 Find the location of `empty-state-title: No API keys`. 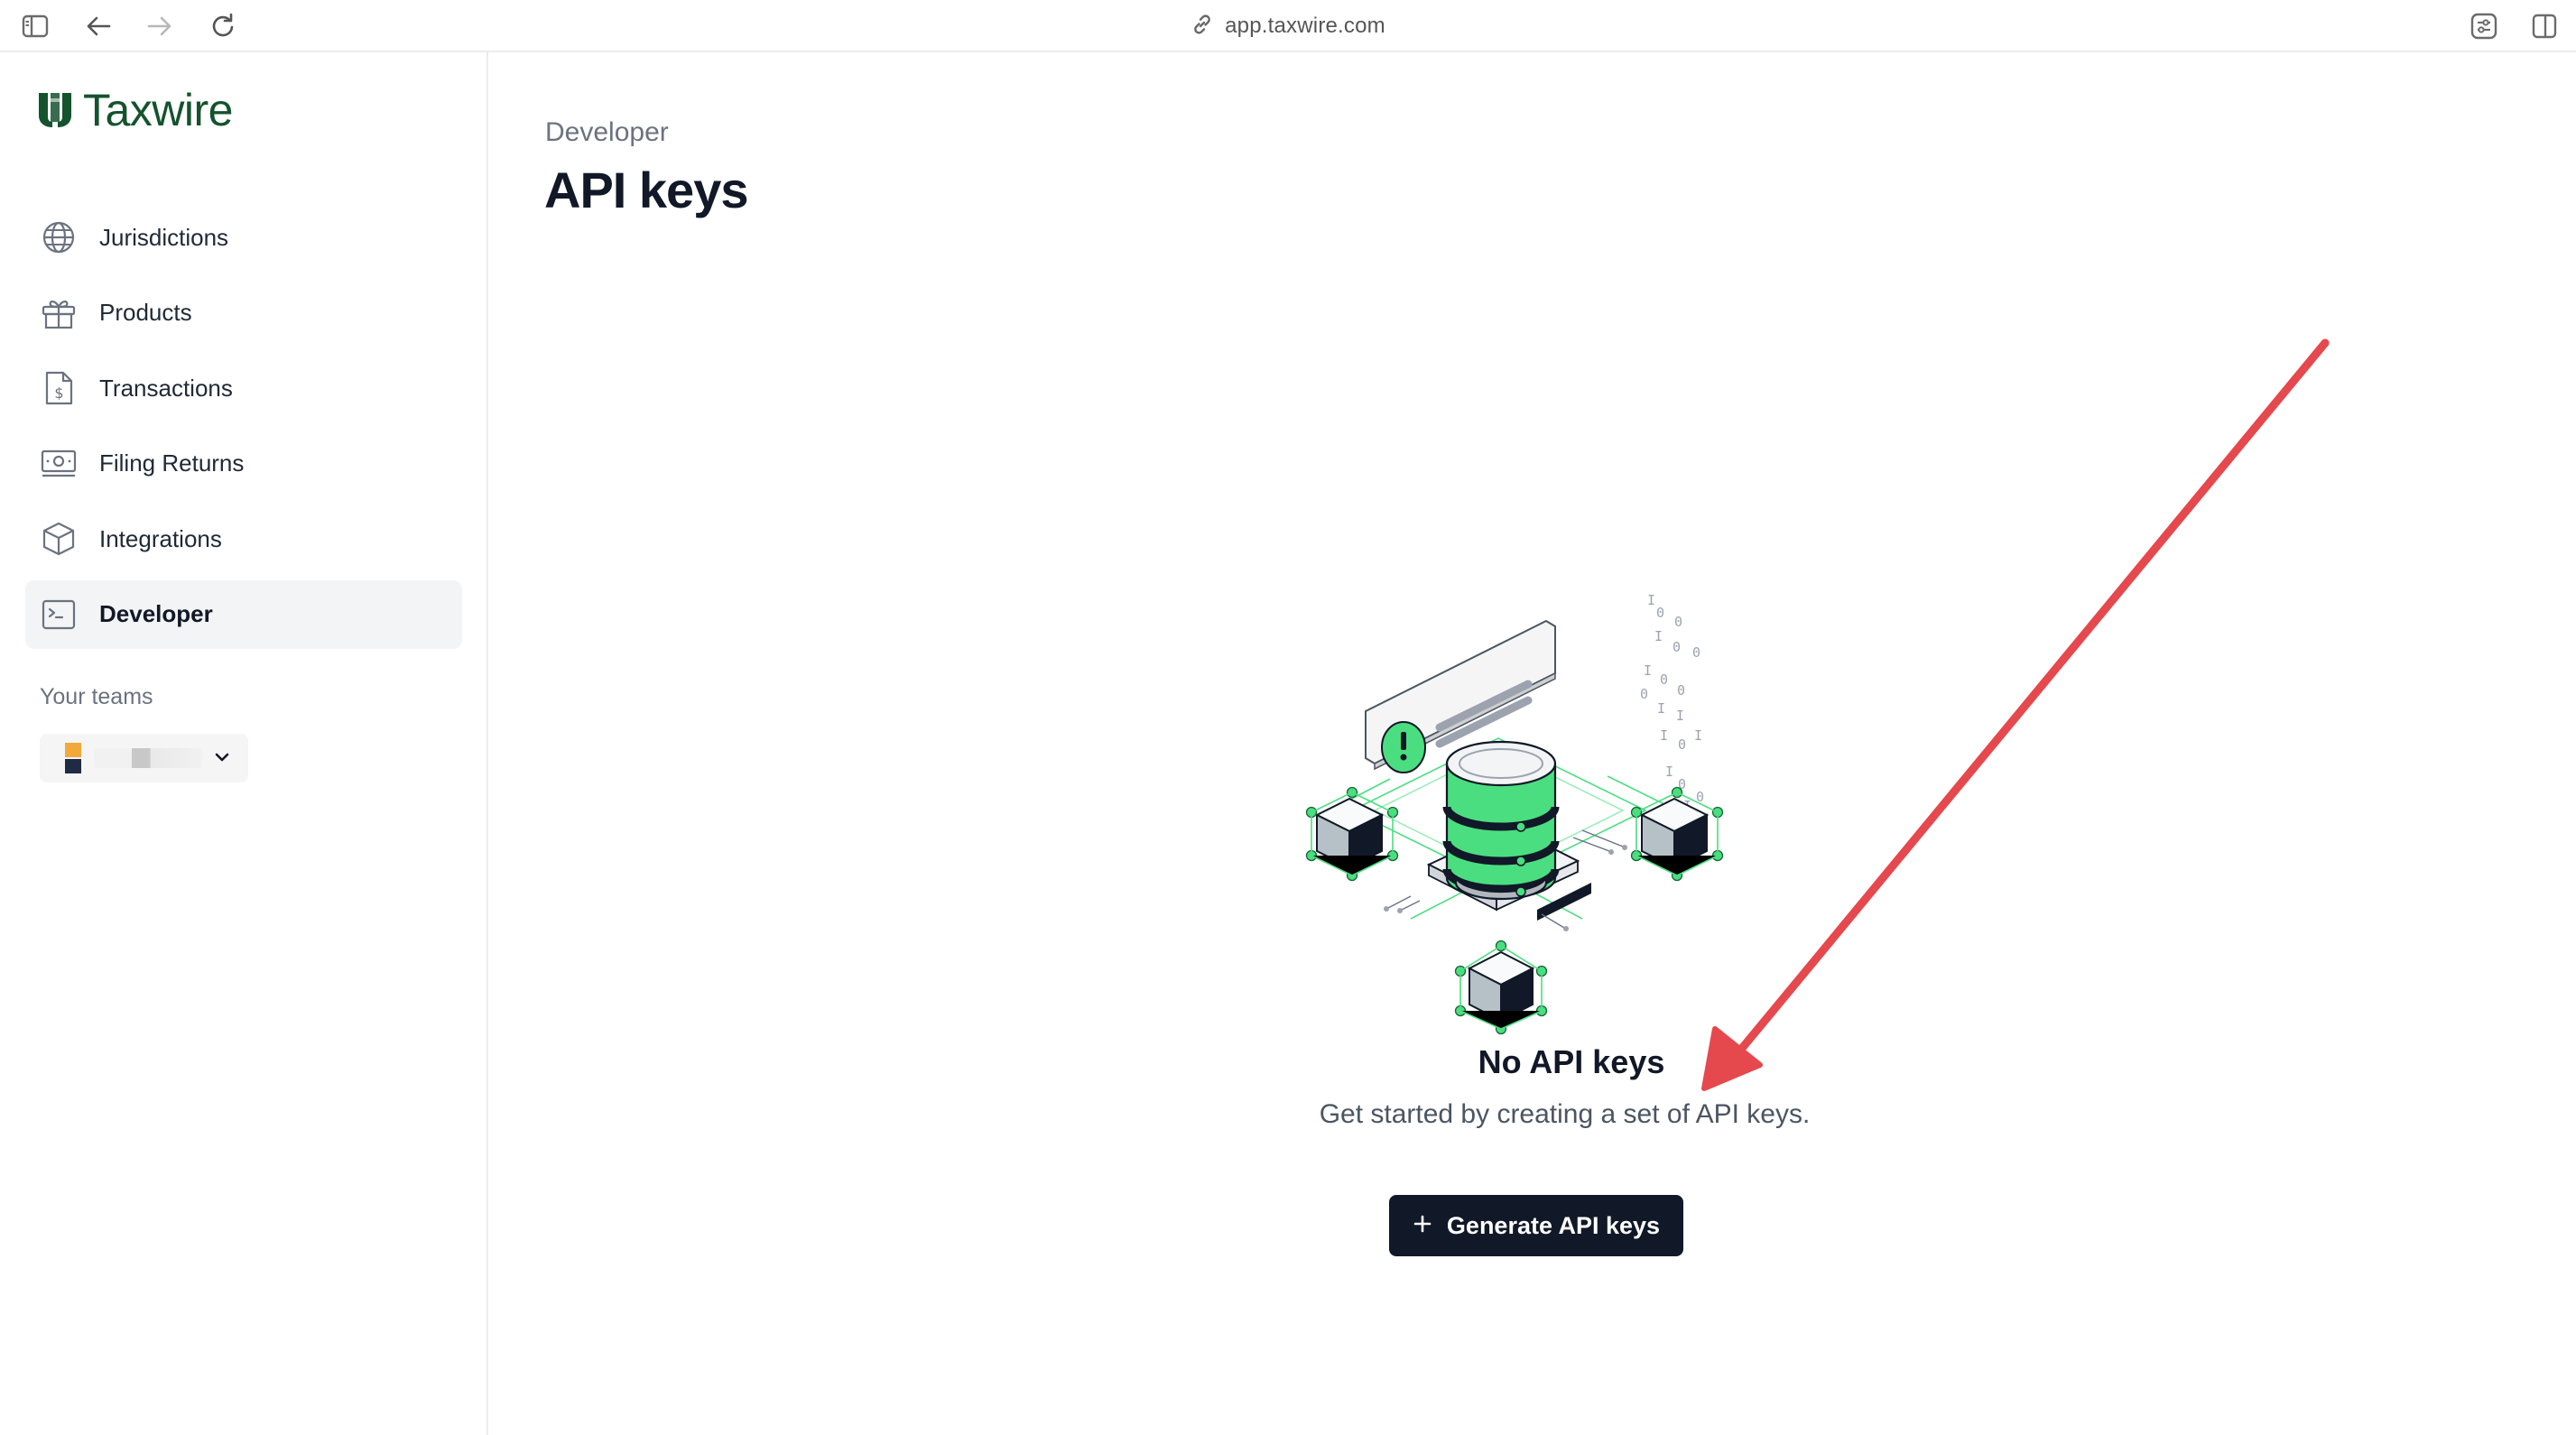

empty-state-title: No API keys is located at coordinates (1571, 1061).